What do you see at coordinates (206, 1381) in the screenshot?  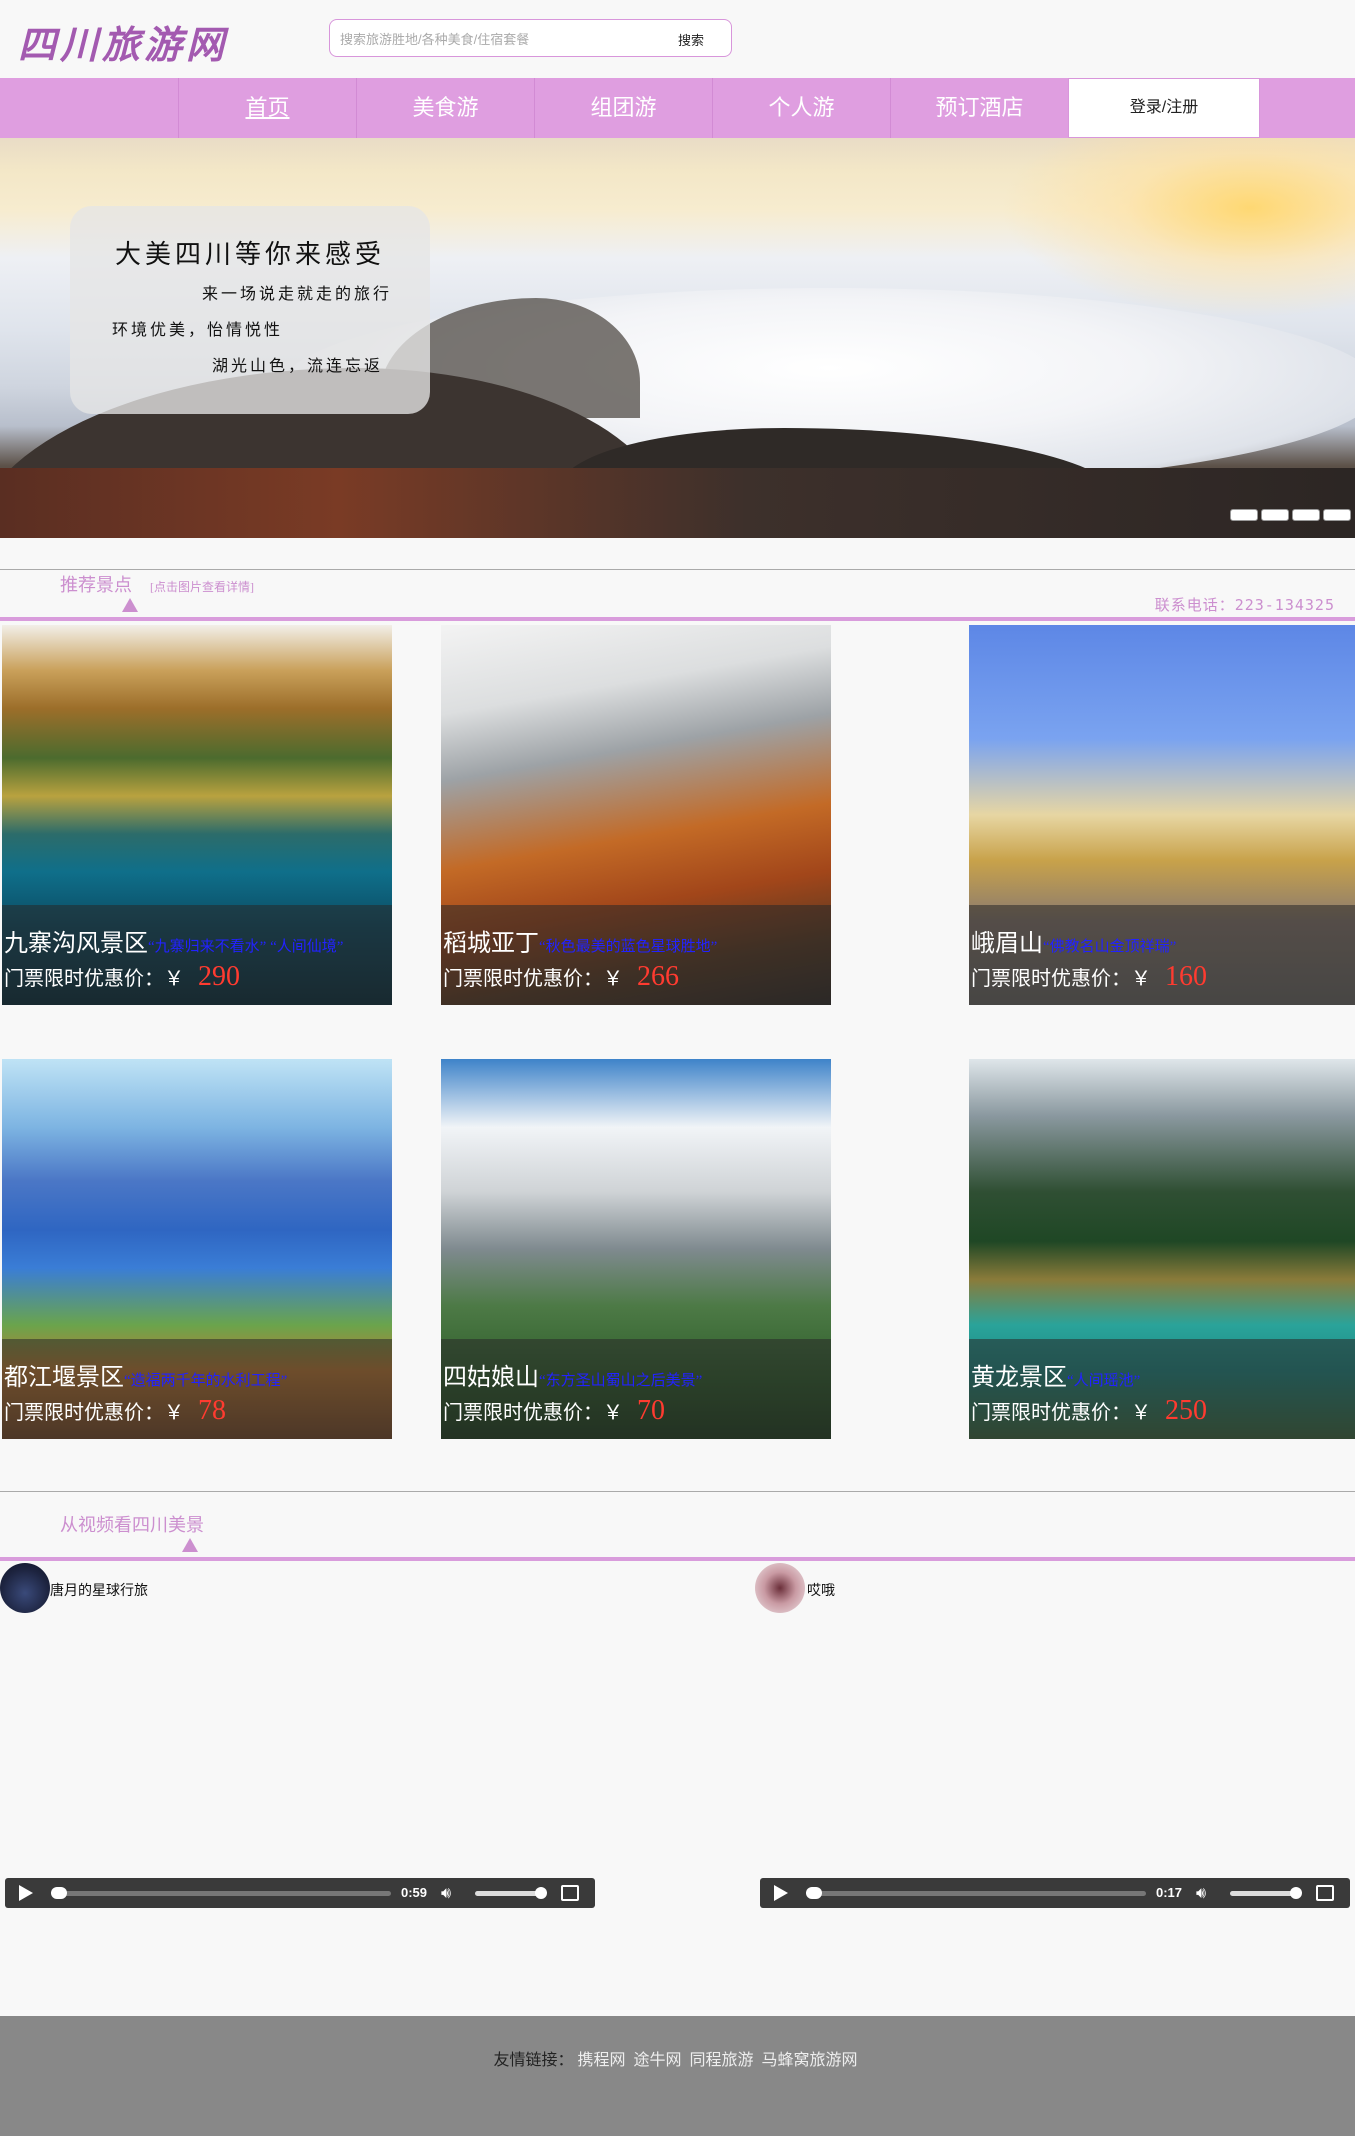 I see `spot-slogan: “造福两千年的水利工程”` at bounding box center [206, 1381].